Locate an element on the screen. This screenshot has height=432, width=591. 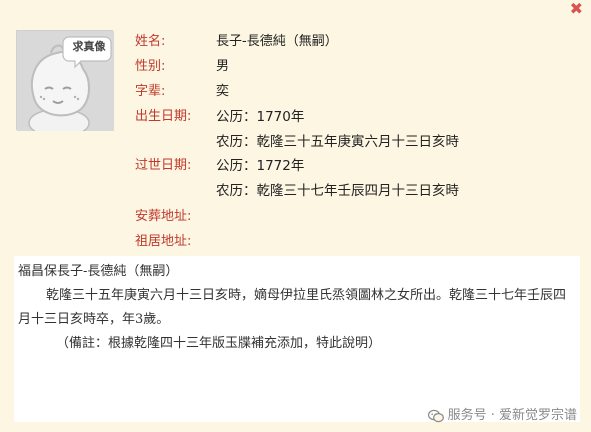
birth-lunar: 农历：乾隆三十五年庚寅六月十三日亥時 is located at coordinates (337, 142).